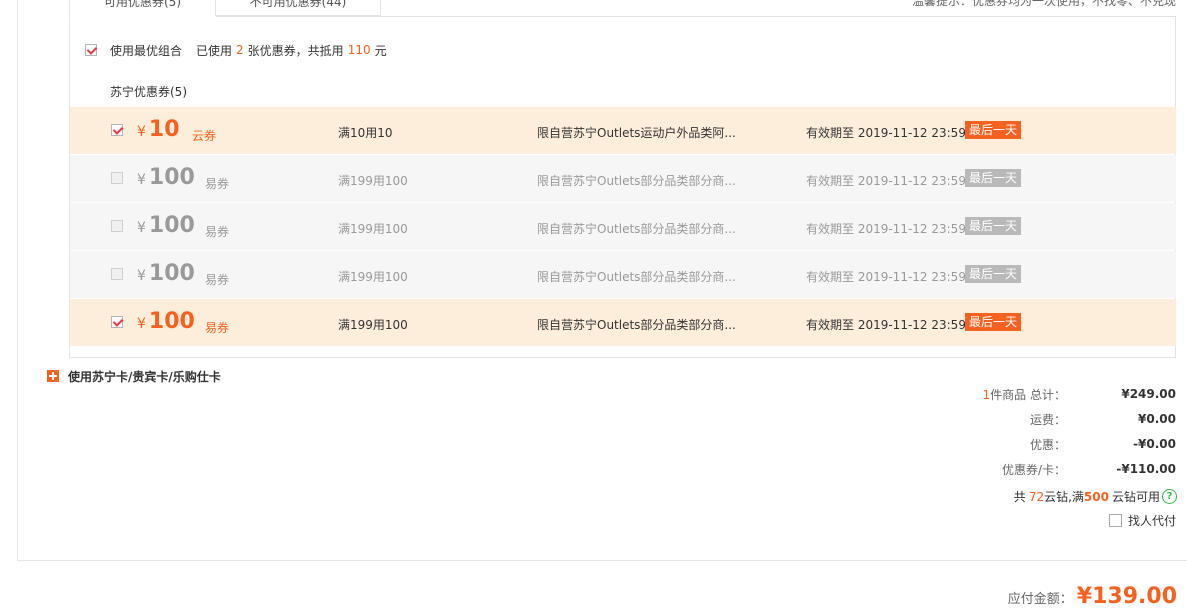 This screenshot has height=611, width=1187. I want to click on item-total-value: ¥249.00, so click(1148, 394).